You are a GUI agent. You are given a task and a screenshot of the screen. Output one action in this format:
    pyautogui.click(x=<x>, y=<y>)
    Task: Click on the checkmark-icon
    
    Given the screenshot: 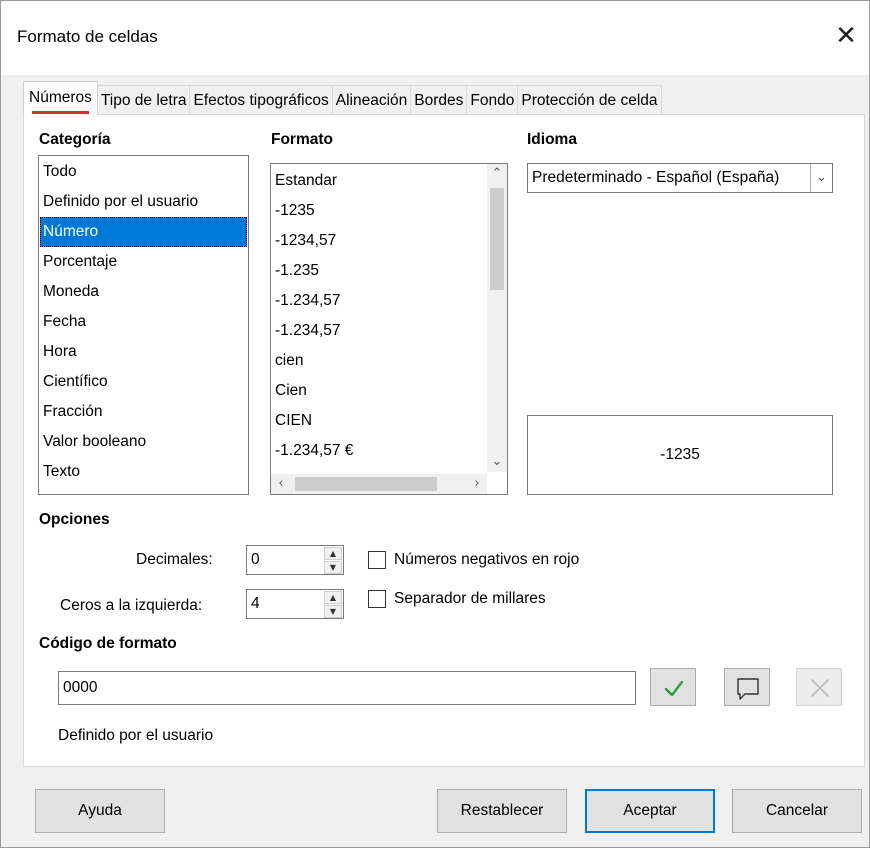 What is the action you would take?
    pyautogui.click(x=674, y=688)
    